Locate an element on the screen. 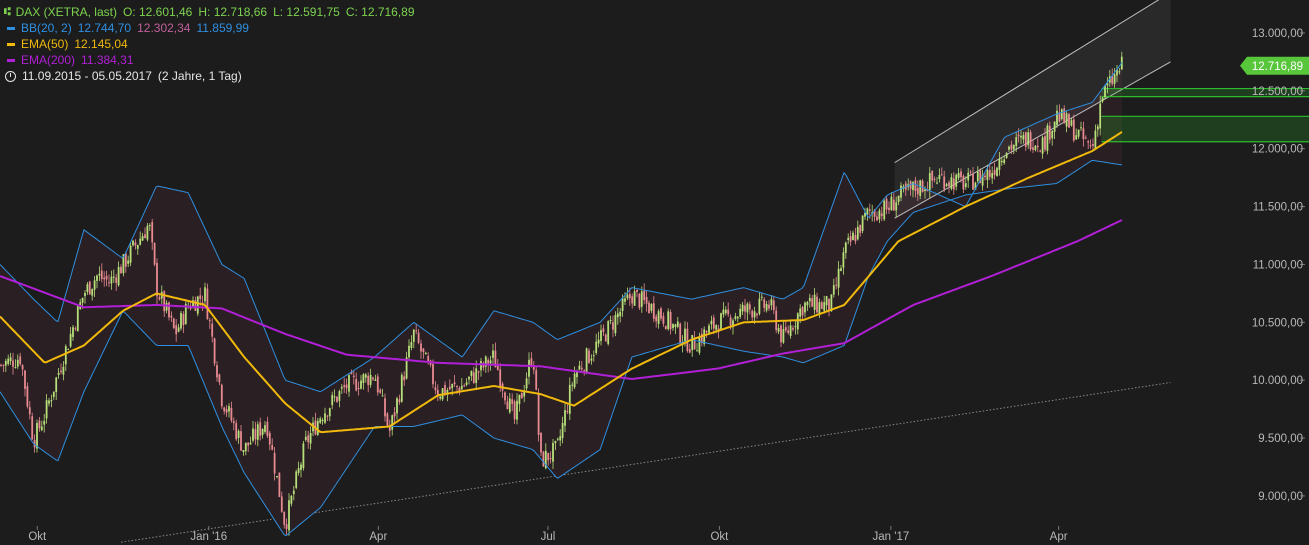 This screenshot has width=1309, height=545. x-tick-label: Jul is located at coordinates (548, 537).